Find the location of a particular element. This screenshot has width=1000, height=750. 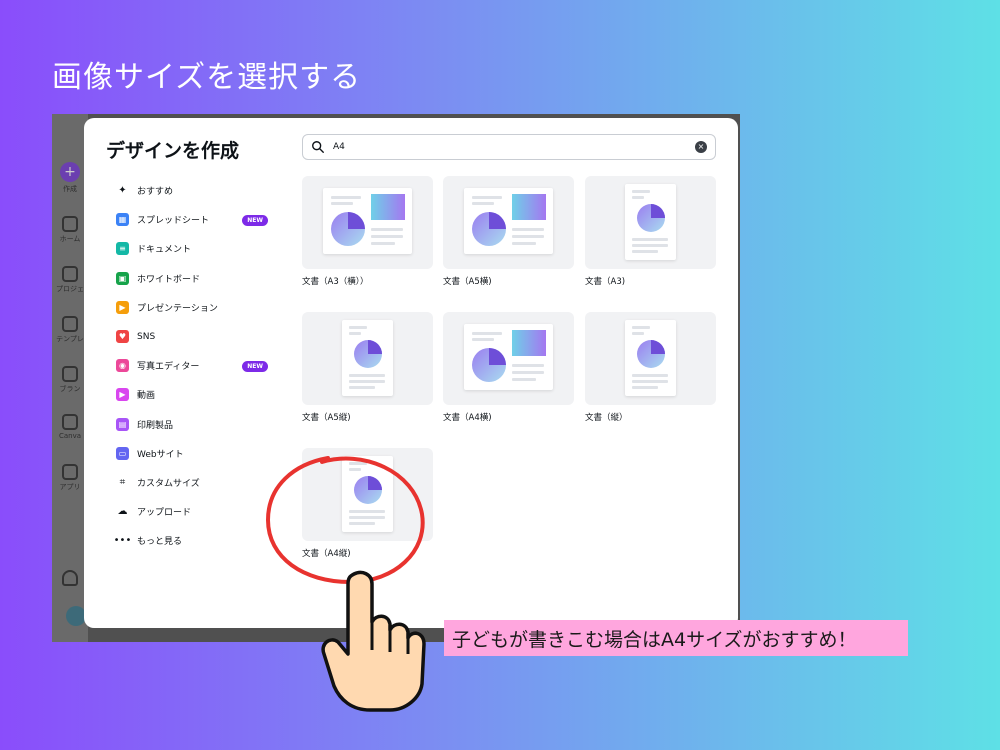

rail-label: ホーム is located at coordinates (70, 239).